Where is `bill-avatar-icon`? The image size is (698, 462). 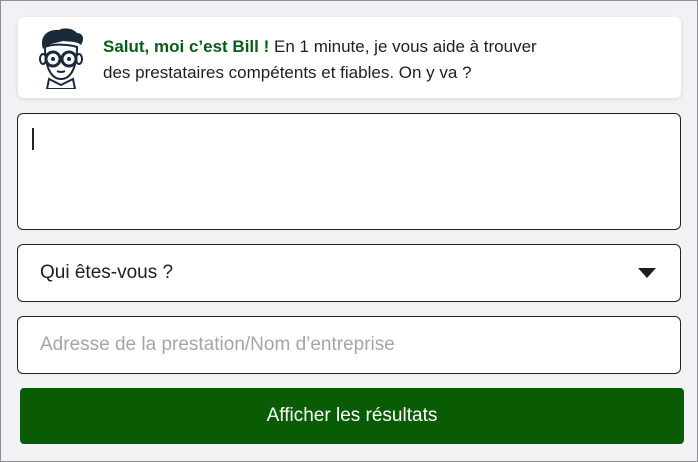 bill-avatar-icon is located at coordinates (61, 58).